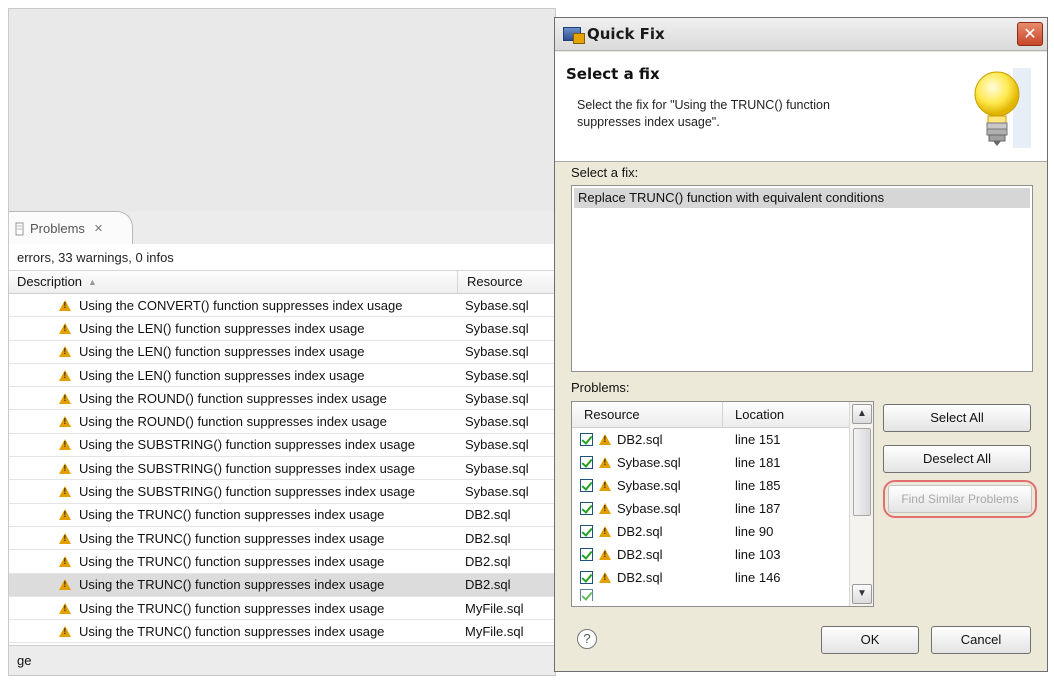  Describe the element at coordinates (574, 35) in the screenshot. I see `quick-fix-app-icon` at that location.